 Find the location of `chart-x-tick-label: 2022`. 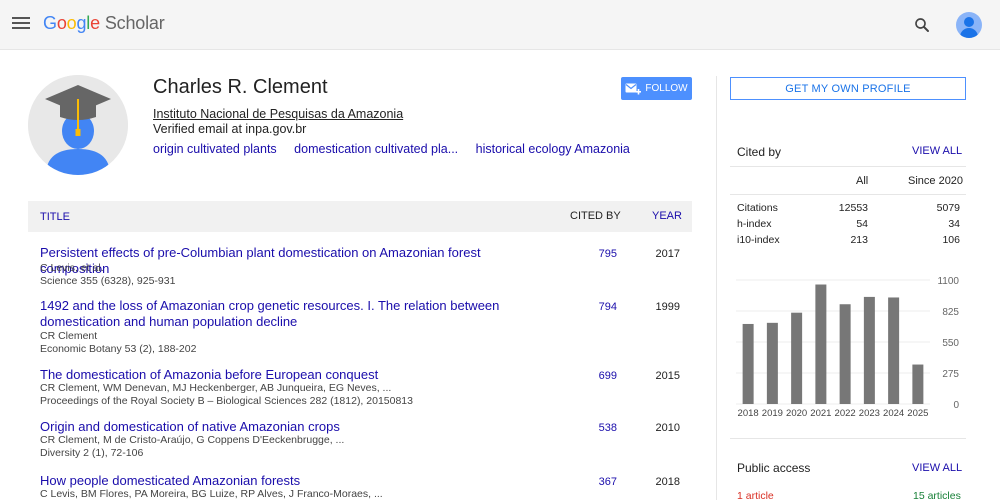

chart-x-tick-label: 2022 is located at coordinates (845, 413).